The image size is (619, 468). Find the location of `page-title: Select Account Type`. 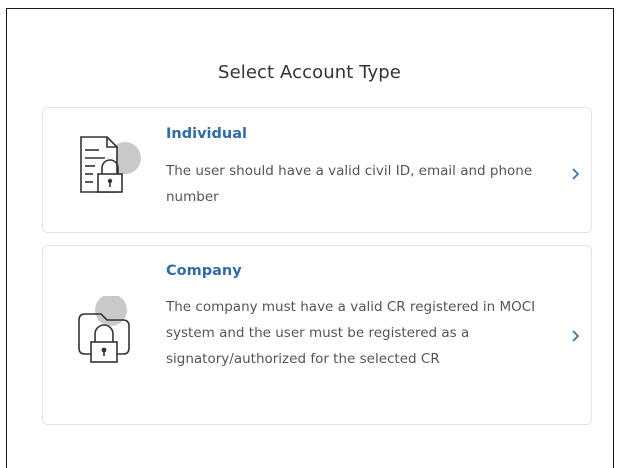

page-title: Select Account Type is located at coordinates (309, 72).